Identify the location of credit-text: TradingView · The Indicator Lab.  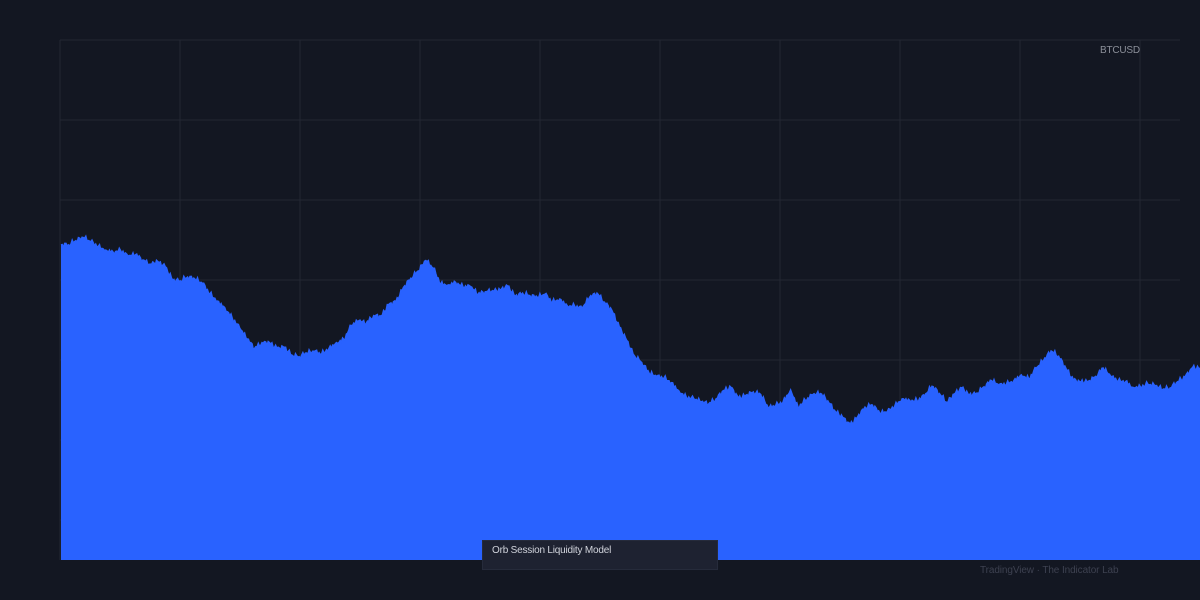
(1049, 570).